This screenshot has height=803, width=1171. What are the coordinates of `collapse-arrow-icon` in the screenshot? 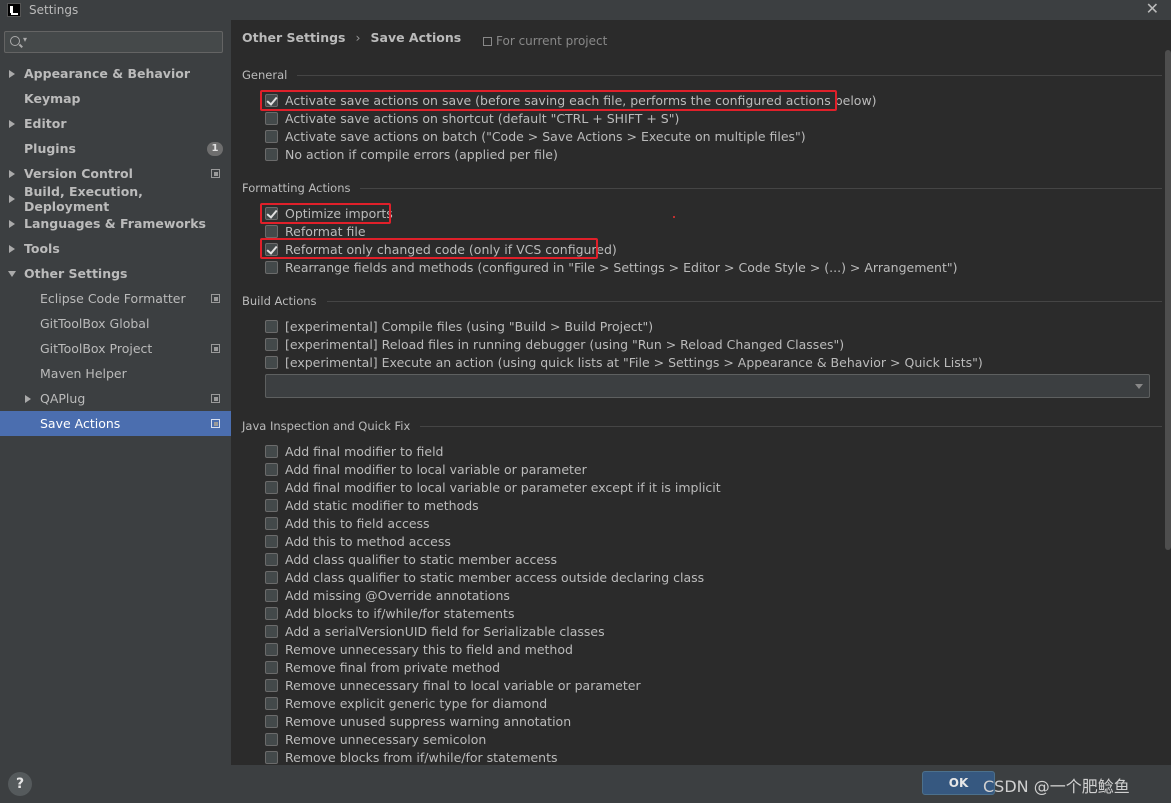 It's located at (12, 273).